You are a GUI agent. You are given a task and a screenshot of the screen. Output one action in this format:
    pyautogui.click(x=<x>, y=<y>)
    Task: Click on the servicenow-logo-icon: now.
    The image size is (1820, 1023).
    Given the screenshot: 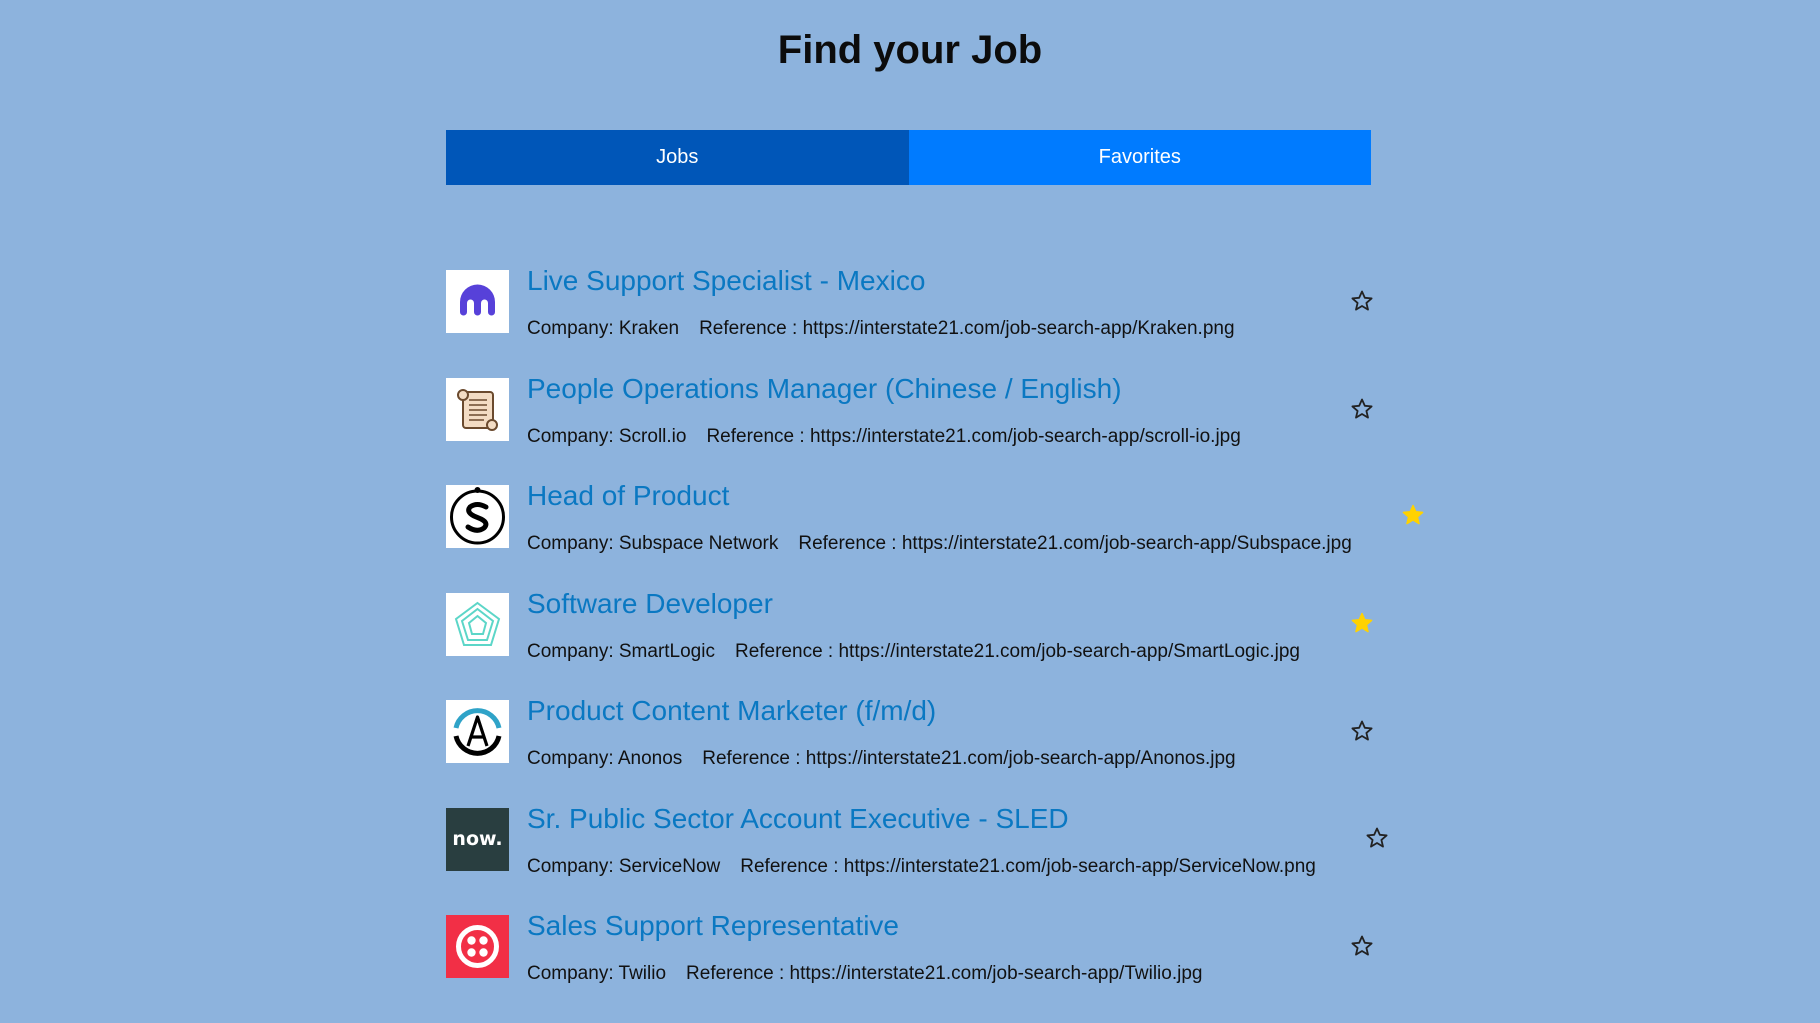 What is the action you would take?
    pyautogui.click(x=477, y=839)
    